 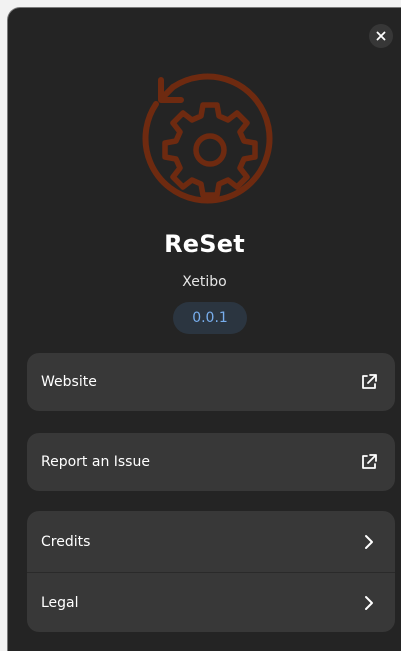 What do you see at coordinates (210, 318) in the screenshot?
I see `version-badge: 0.0.1` at bounding box center [210, 318].